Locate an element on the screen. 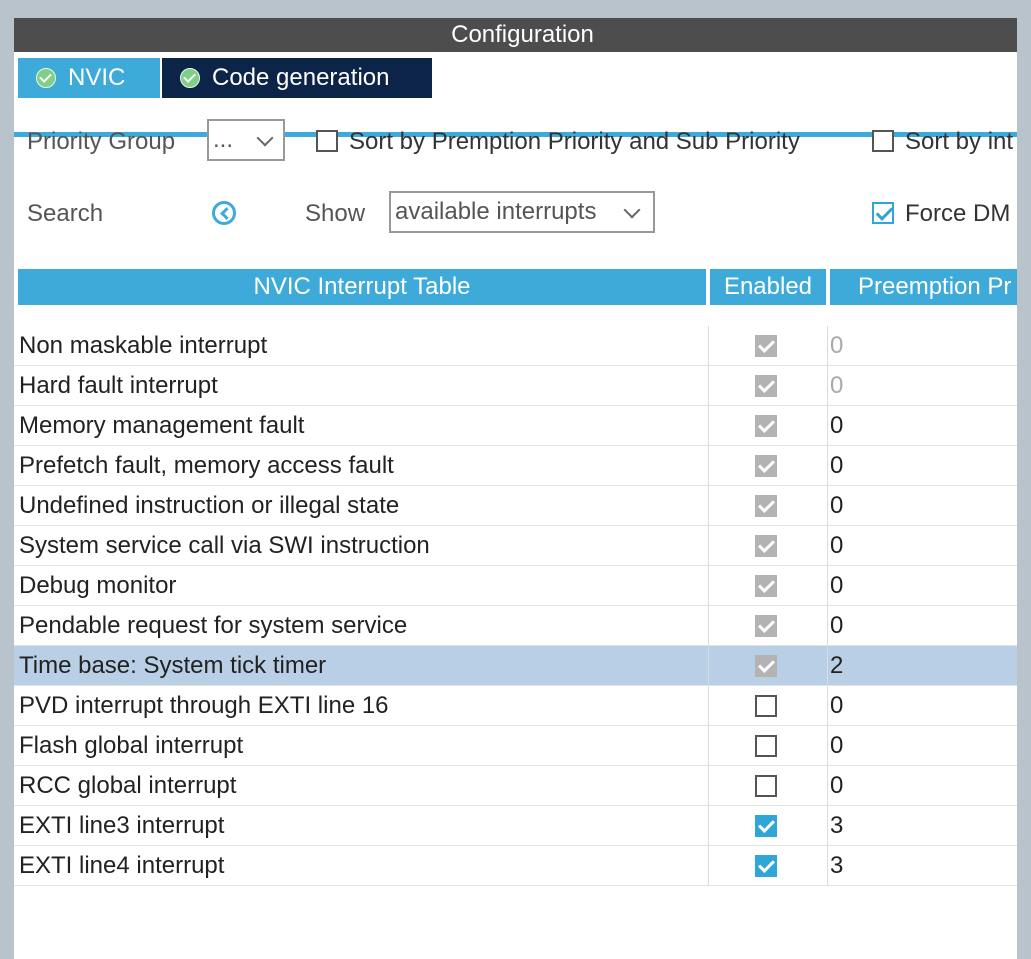  tab-nvic-label: NVIC is located at coordinates (97, 77).